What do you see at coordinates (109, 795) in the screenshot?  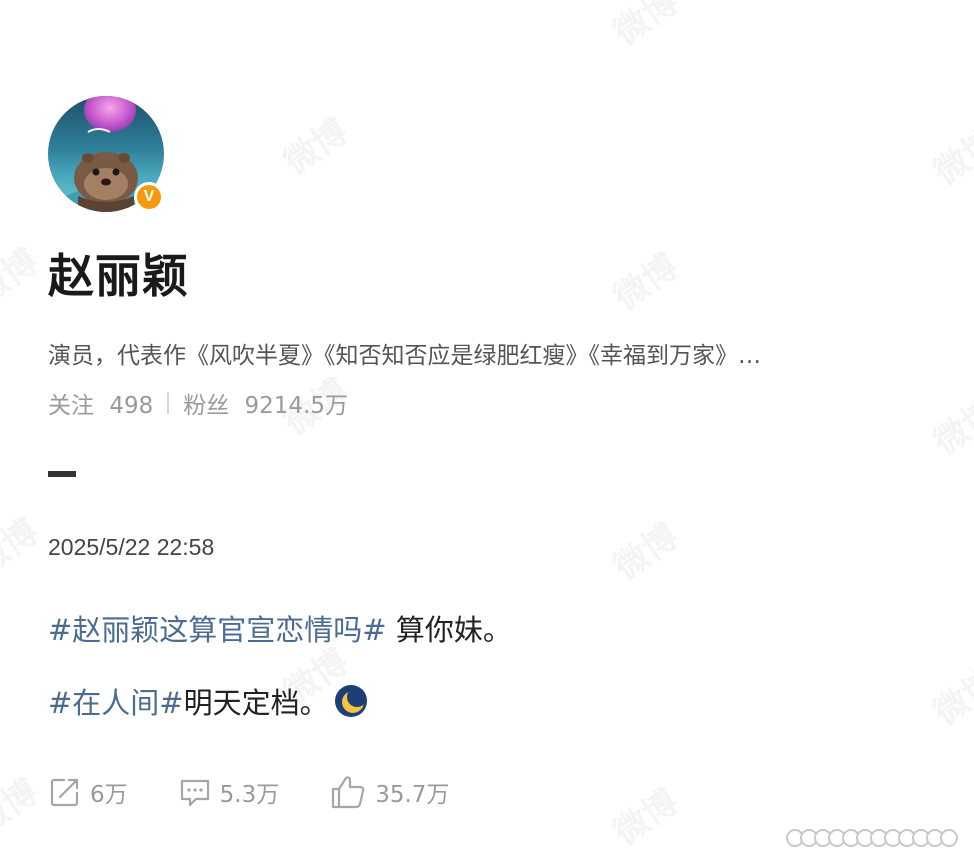 I see `repost-count: 6万` at bounding box center [109, 795].